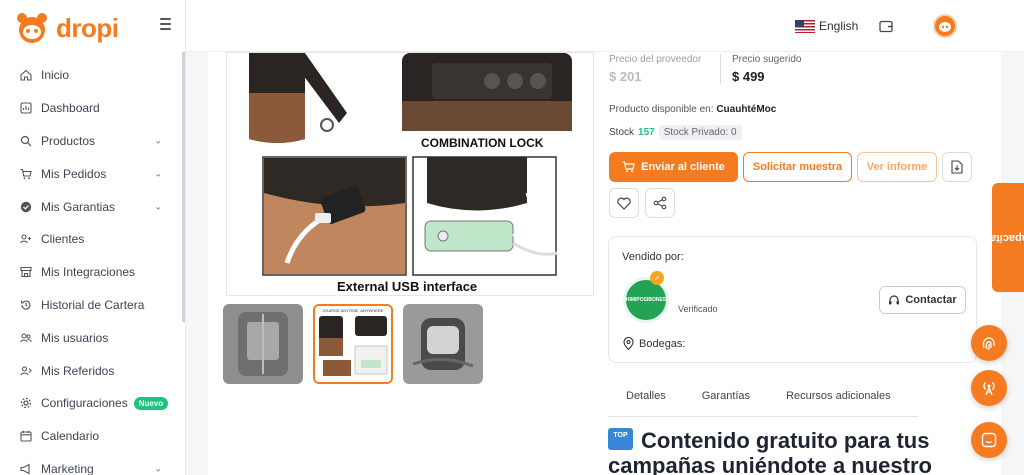 This screenshot has height=475, width=1024. I want to click on chat-icon, so click(989, 440).